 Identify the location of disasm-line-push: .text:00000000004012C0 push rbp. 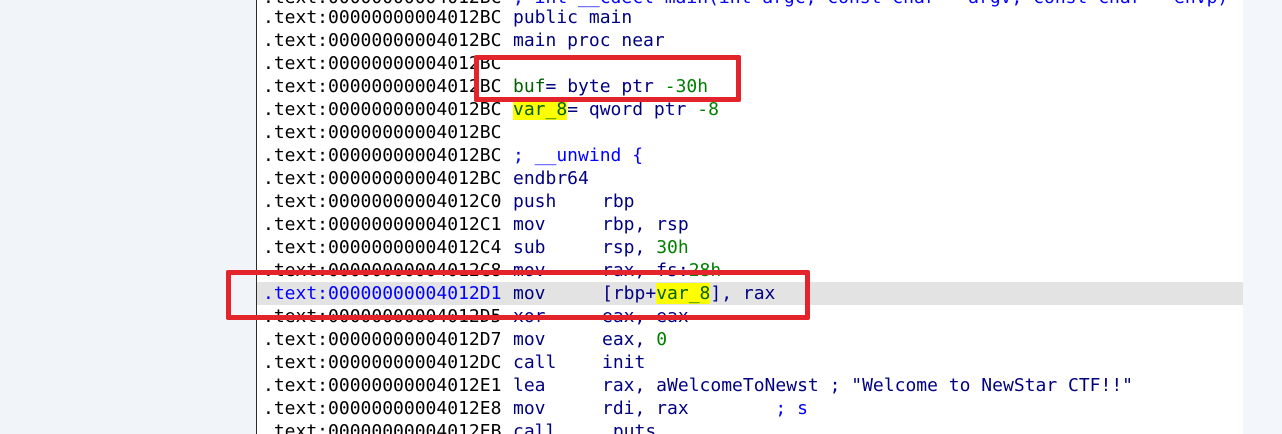
(750, 201).